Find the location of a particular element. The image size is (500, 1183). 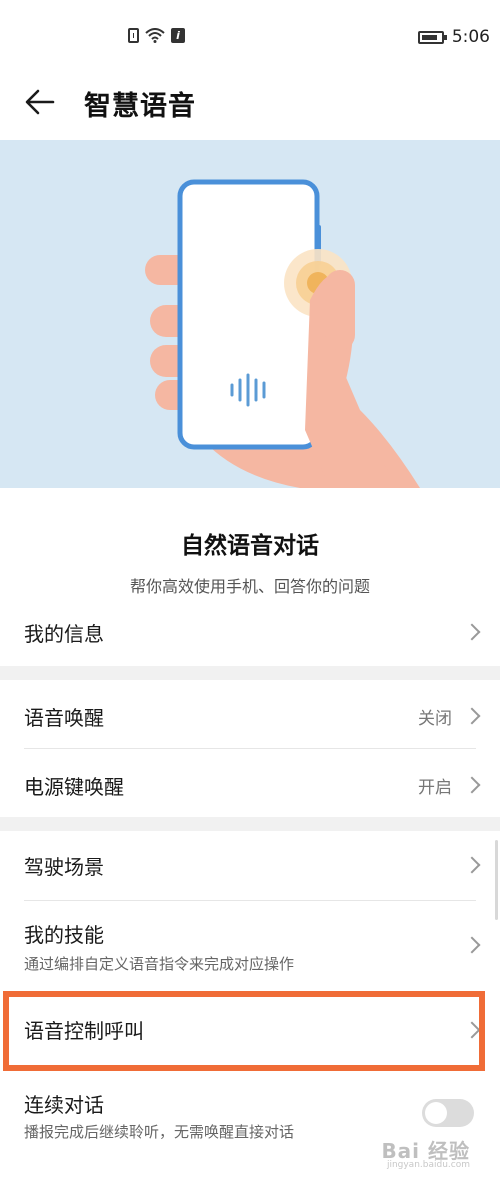

status-right: 5:06 is located at coordinates (453, 37).